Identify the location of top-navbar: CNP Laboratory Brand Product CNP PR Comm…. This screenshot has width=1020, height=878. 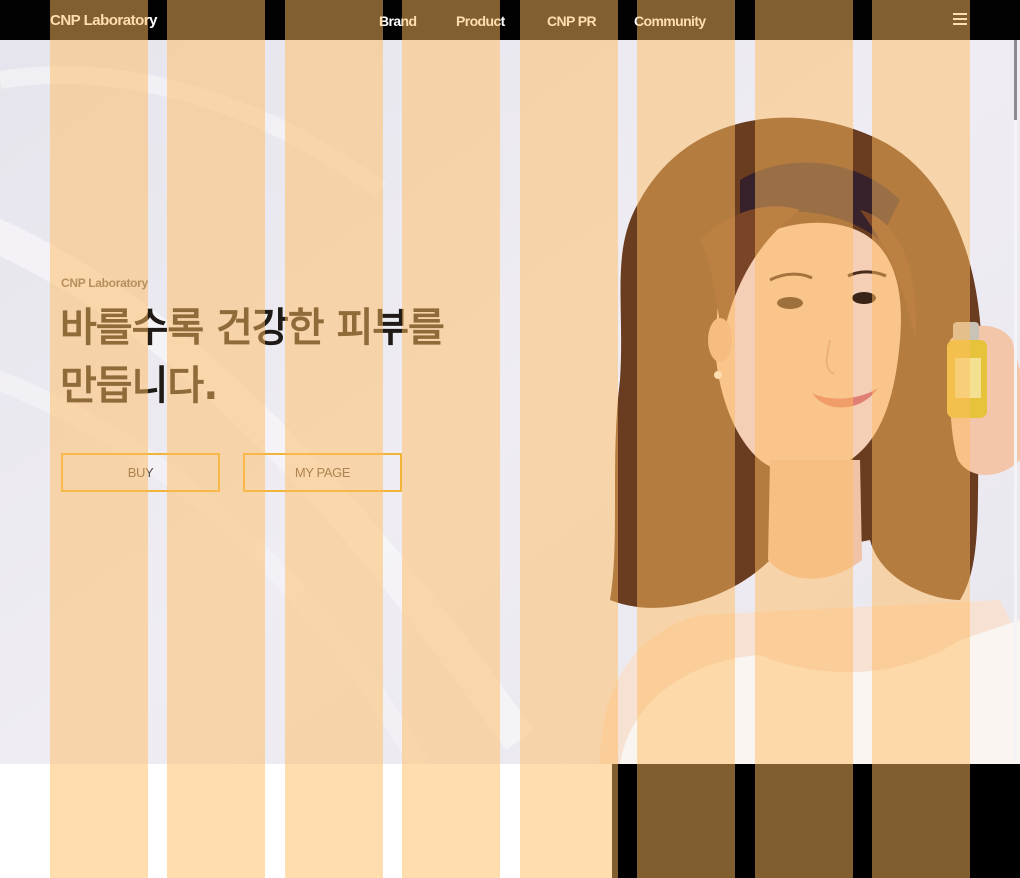
(510, 20).